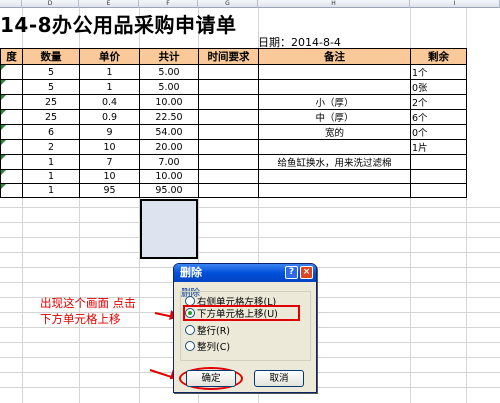  I want to click on table-cell: 54.00, so click(169, 132).